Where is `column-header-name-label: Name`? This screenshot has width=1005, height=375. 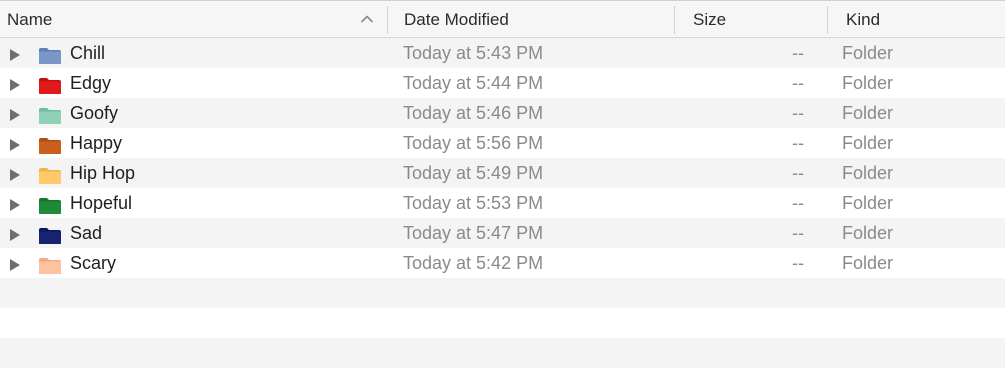
column-header-name-label: Name is located at coordinates (30, 19).